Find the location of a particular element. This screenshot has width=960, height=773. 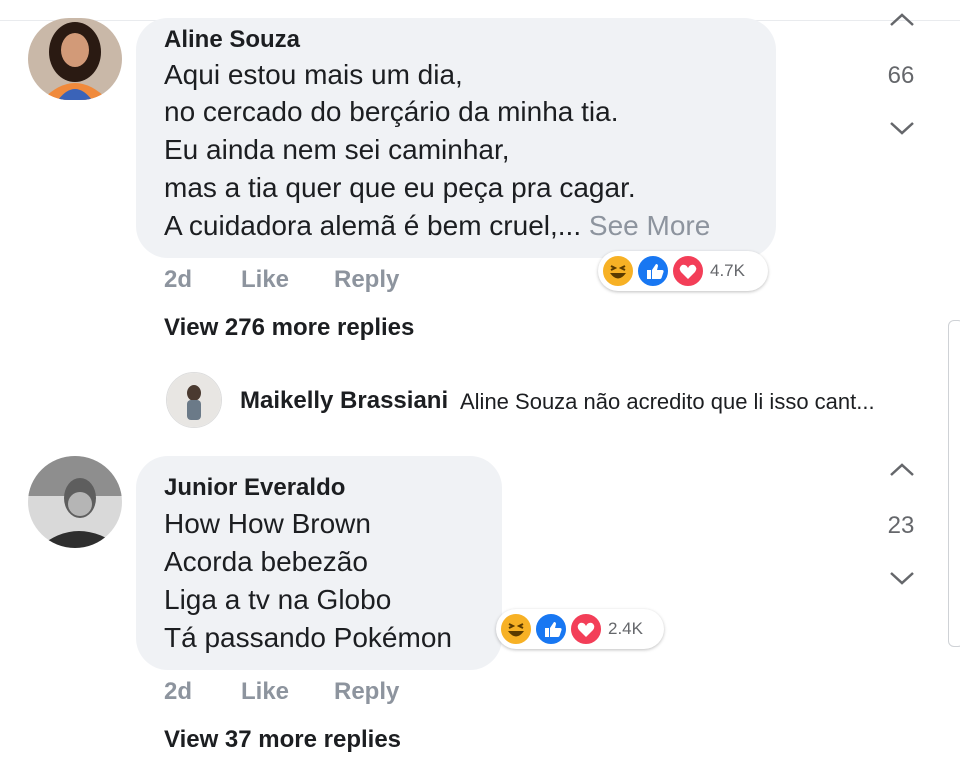

view-more-replies-link: View 276 more replies is located at coordinates (289, 328).